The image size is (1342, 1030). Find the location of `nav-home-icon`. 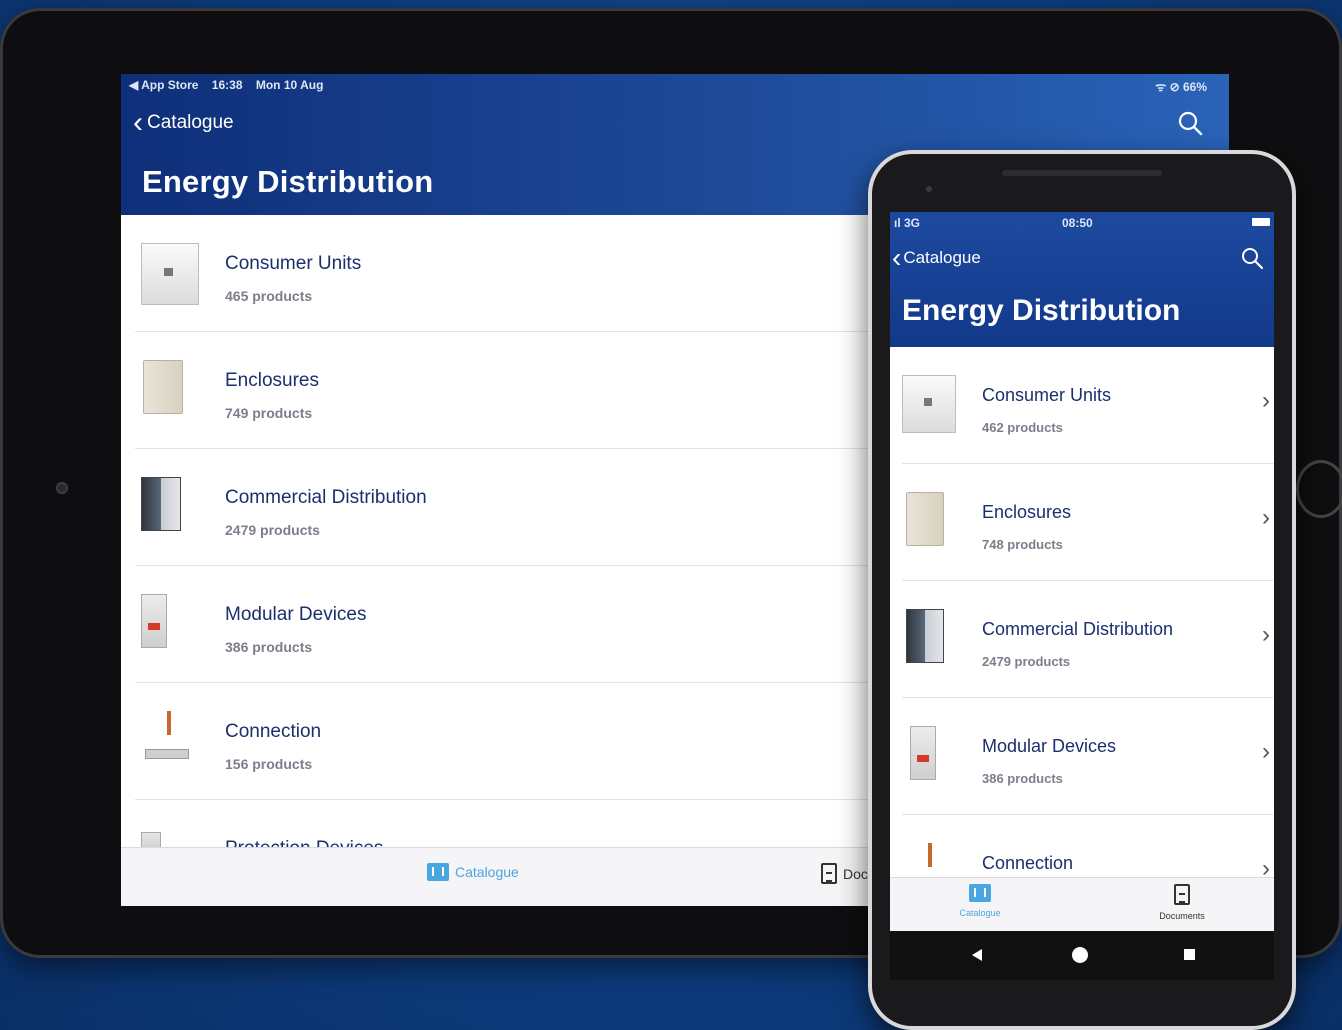

nav-home-icon is located at coordinates (1080, 955).